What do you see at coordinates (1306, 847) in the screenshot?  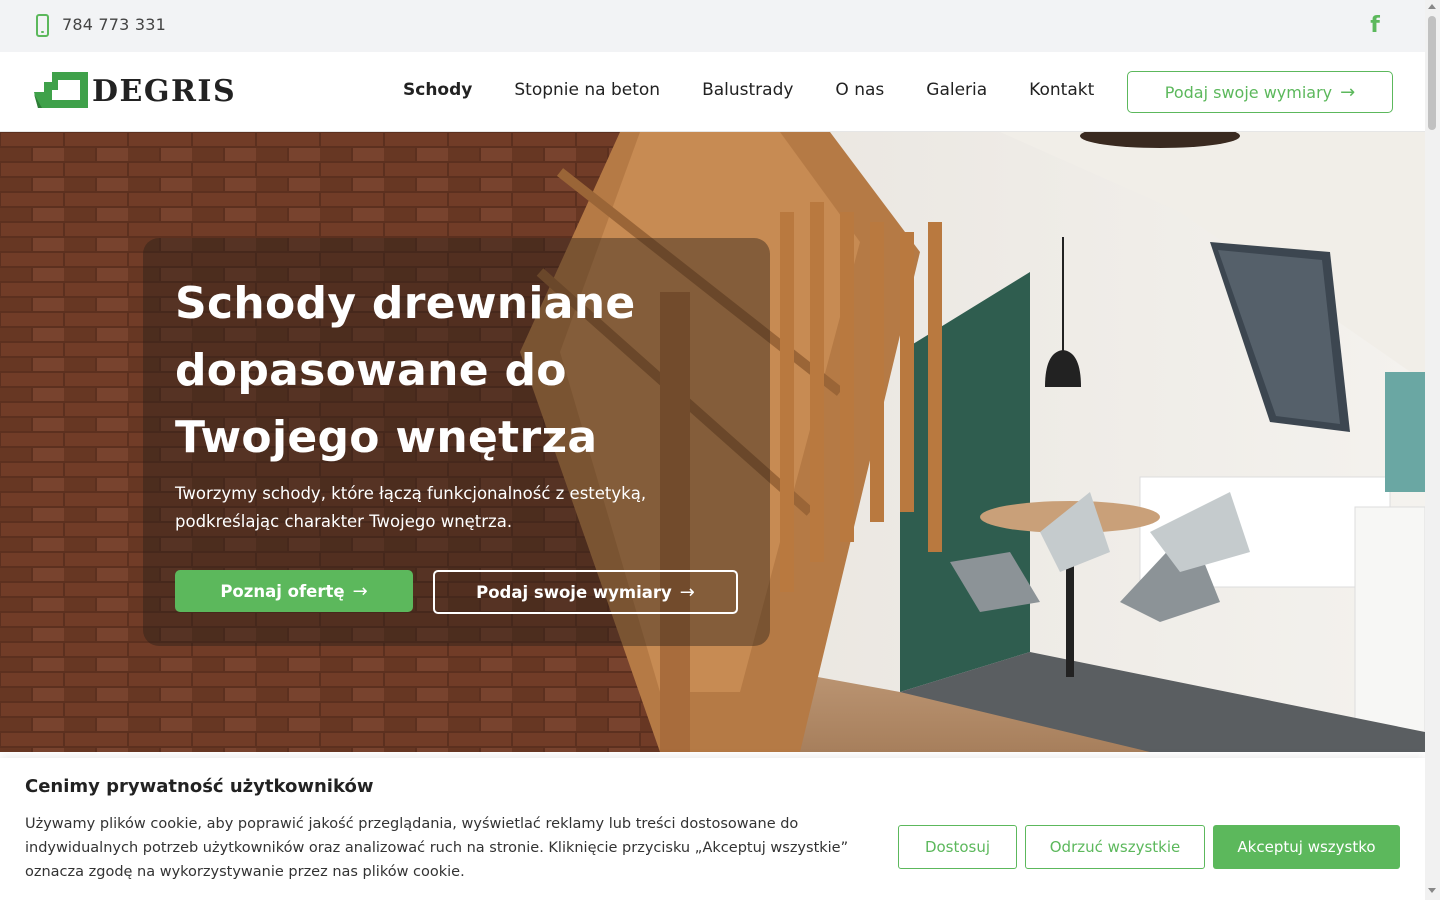 I see `accept-all-button: Akceptuj wszystko` at bounding box center [1306, 847].